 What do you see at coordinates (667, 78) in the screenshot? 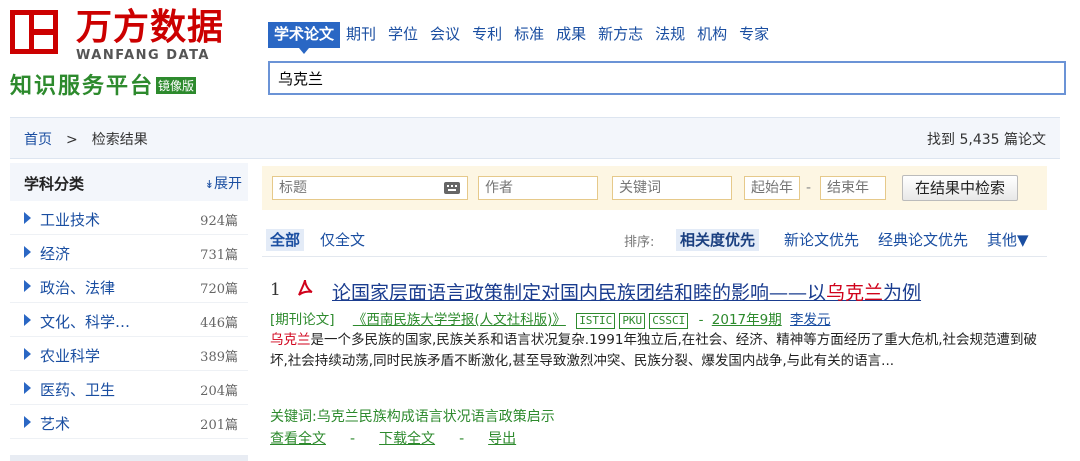
I see `search-input` at bounding box center [667, 78].